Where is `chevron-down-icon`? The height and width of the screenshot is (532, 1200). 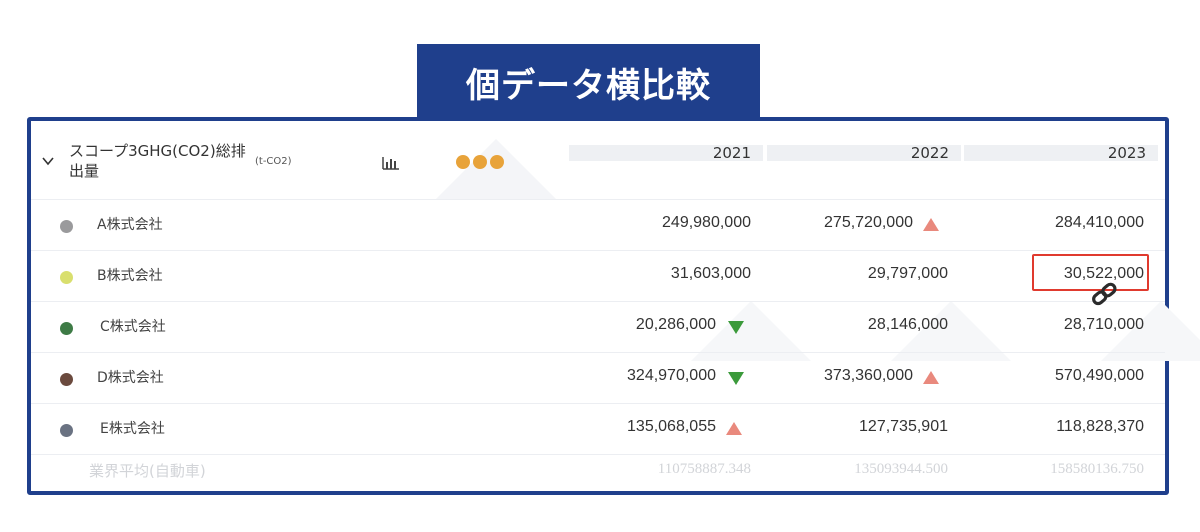
chevron-down-icon is located at coordinates (48, 161).